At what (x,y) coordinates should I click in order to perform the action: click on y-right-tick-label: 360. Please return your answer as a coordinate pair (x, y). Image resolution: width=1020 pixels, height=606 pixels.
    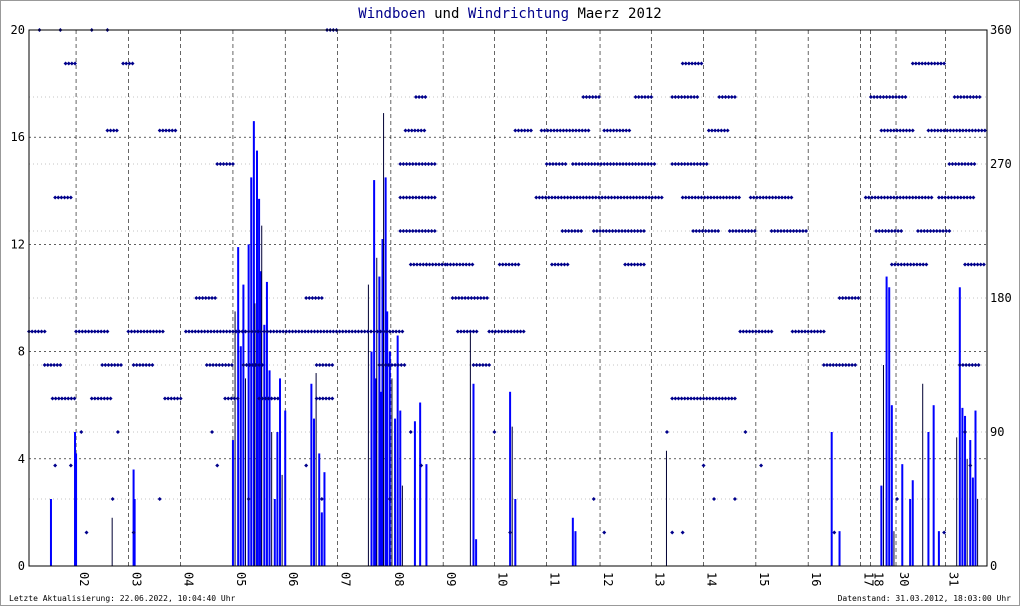
    Looking at the image, I should click on (1001, 30).